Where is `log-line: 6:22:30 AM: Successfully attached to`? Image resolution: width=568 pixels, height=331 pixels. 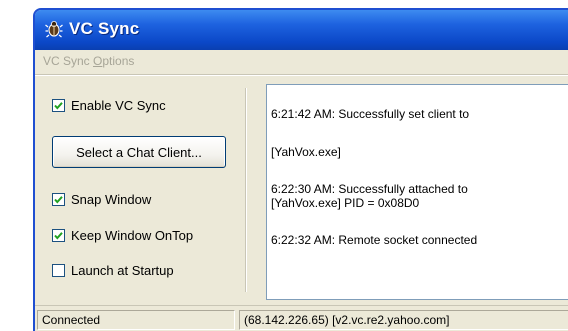 log-line: 6:22:30 AM: Successfully attached to is located at coordinates (369, 189).